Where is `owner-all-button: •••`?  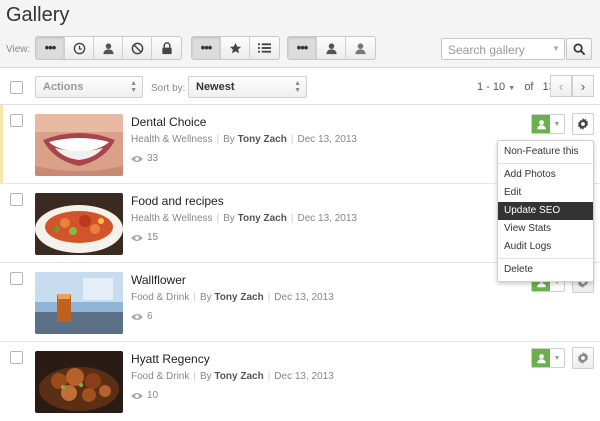 owner-all-button: ••• is located at coordinates (302, 48).